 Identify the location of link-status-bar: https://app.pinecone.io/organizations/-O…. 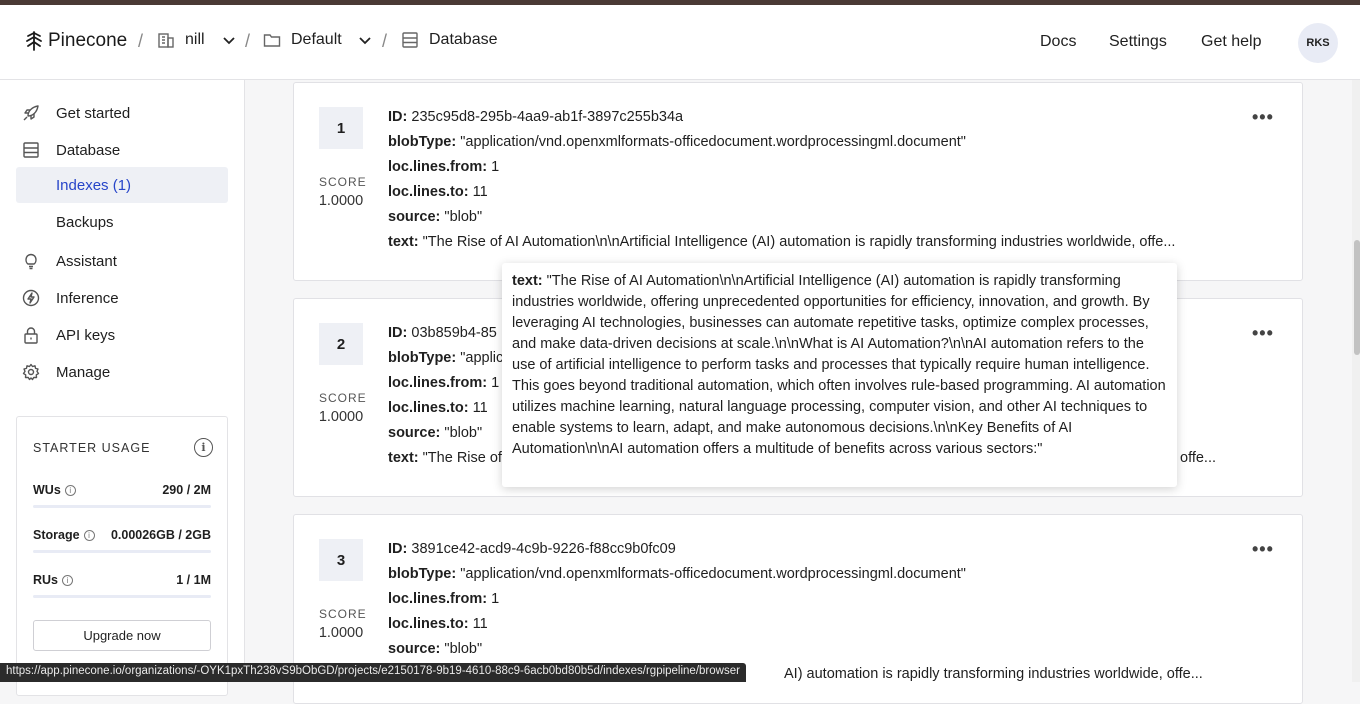
(373, 672).